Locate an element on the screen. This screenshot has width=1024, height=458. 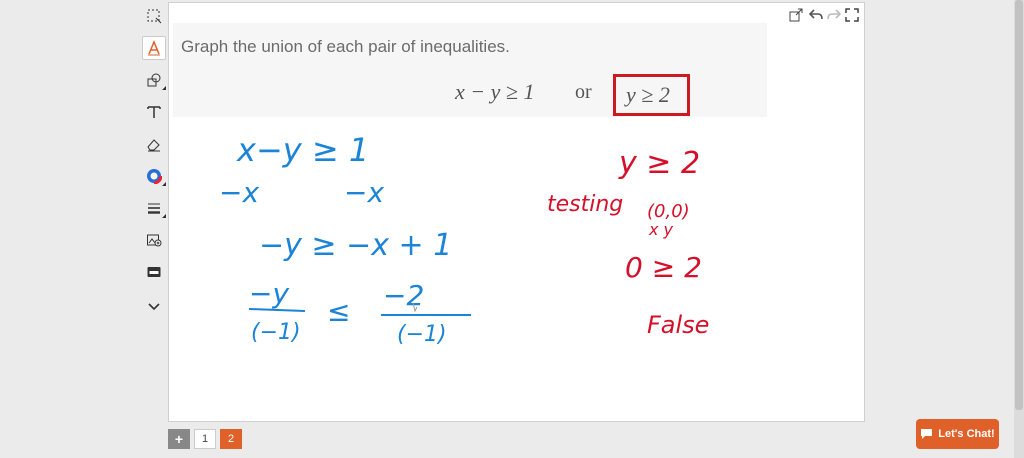
eraser-icon is located at coordinates (154, 144).